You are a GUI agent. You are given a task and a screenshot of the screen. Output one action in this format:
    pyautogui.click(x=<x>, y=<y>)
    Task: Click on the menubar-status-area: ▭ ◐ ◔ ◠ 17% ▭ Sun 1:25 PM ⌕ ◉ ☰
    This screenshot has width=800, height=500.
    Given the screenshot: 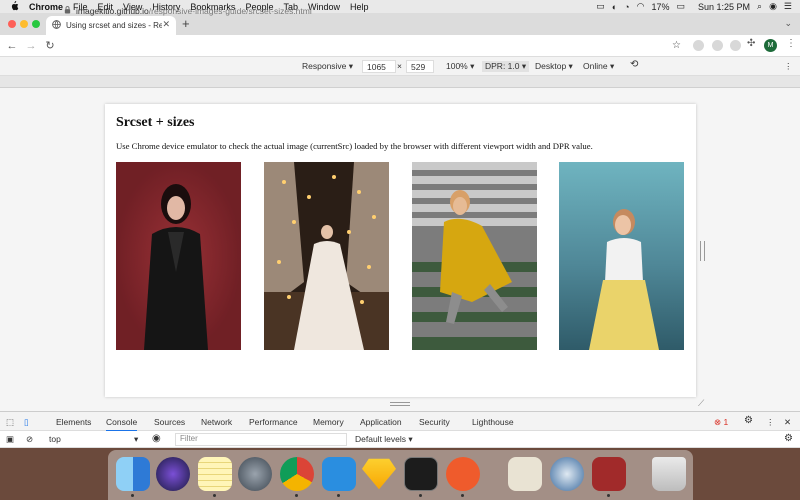 What is the action you would take?
    pyautogui.click(x=694, y=6)
    